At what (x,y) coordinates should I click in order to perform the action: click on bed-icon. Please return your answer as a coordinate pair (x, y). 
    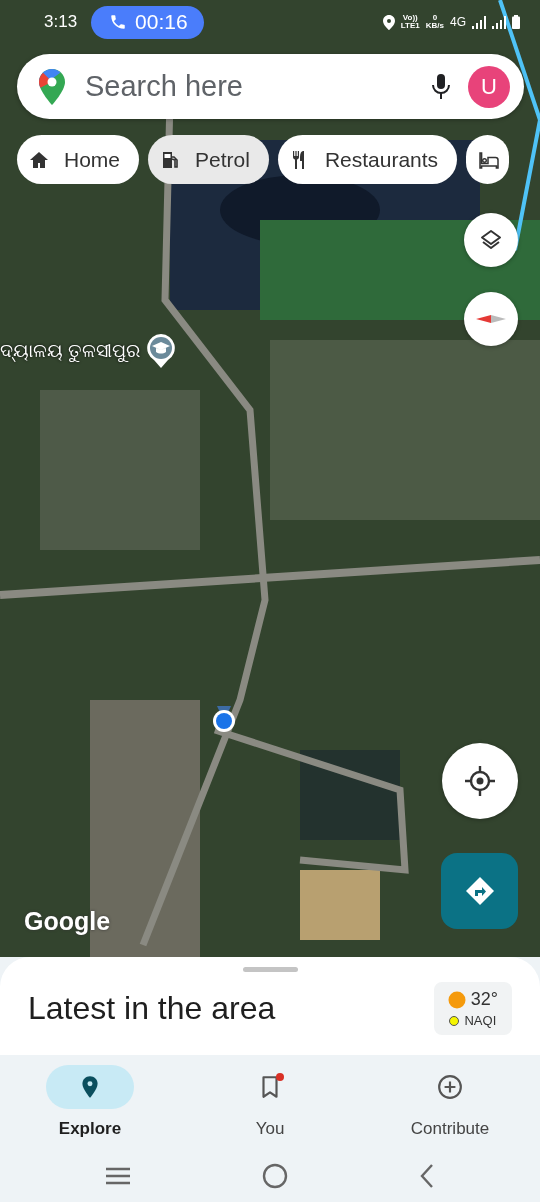
    Looking at the image, I should click on (489, 159).